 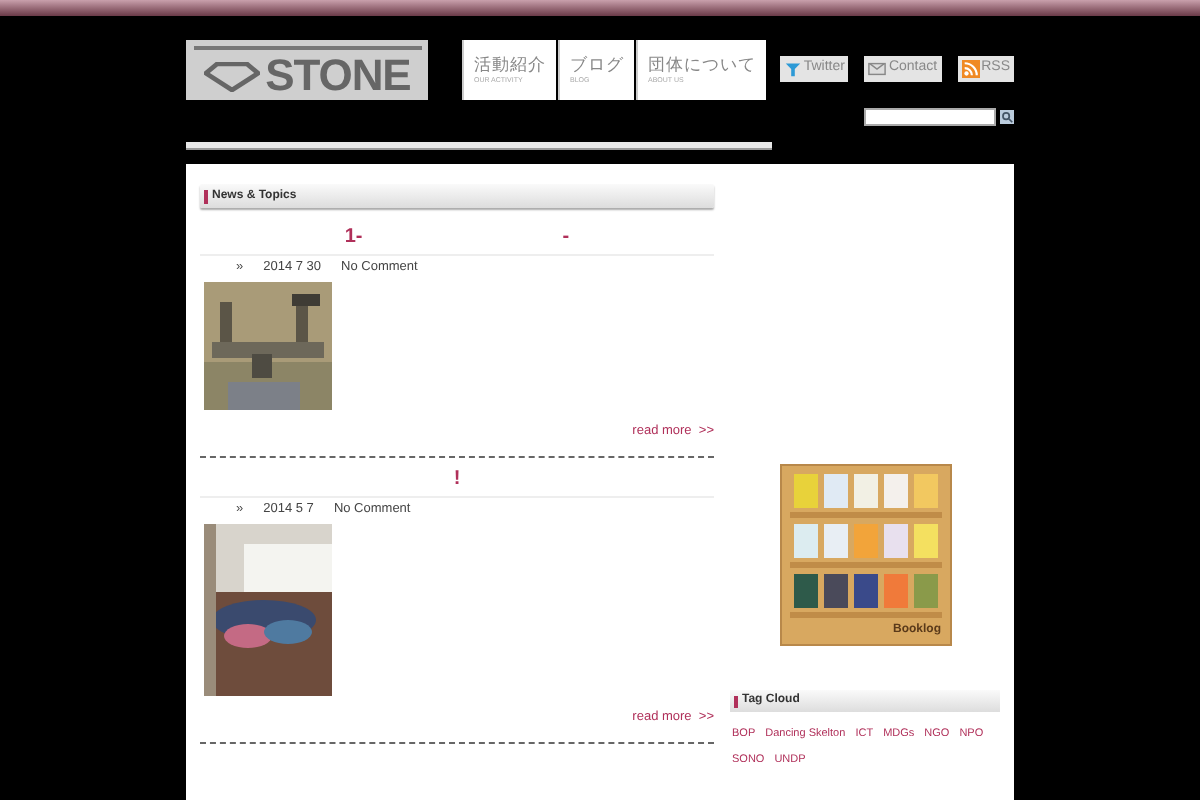 What do you see at coordinates (877, 69) in the screenshot?
I see `mail-icon` at bounding box center [877, 69].